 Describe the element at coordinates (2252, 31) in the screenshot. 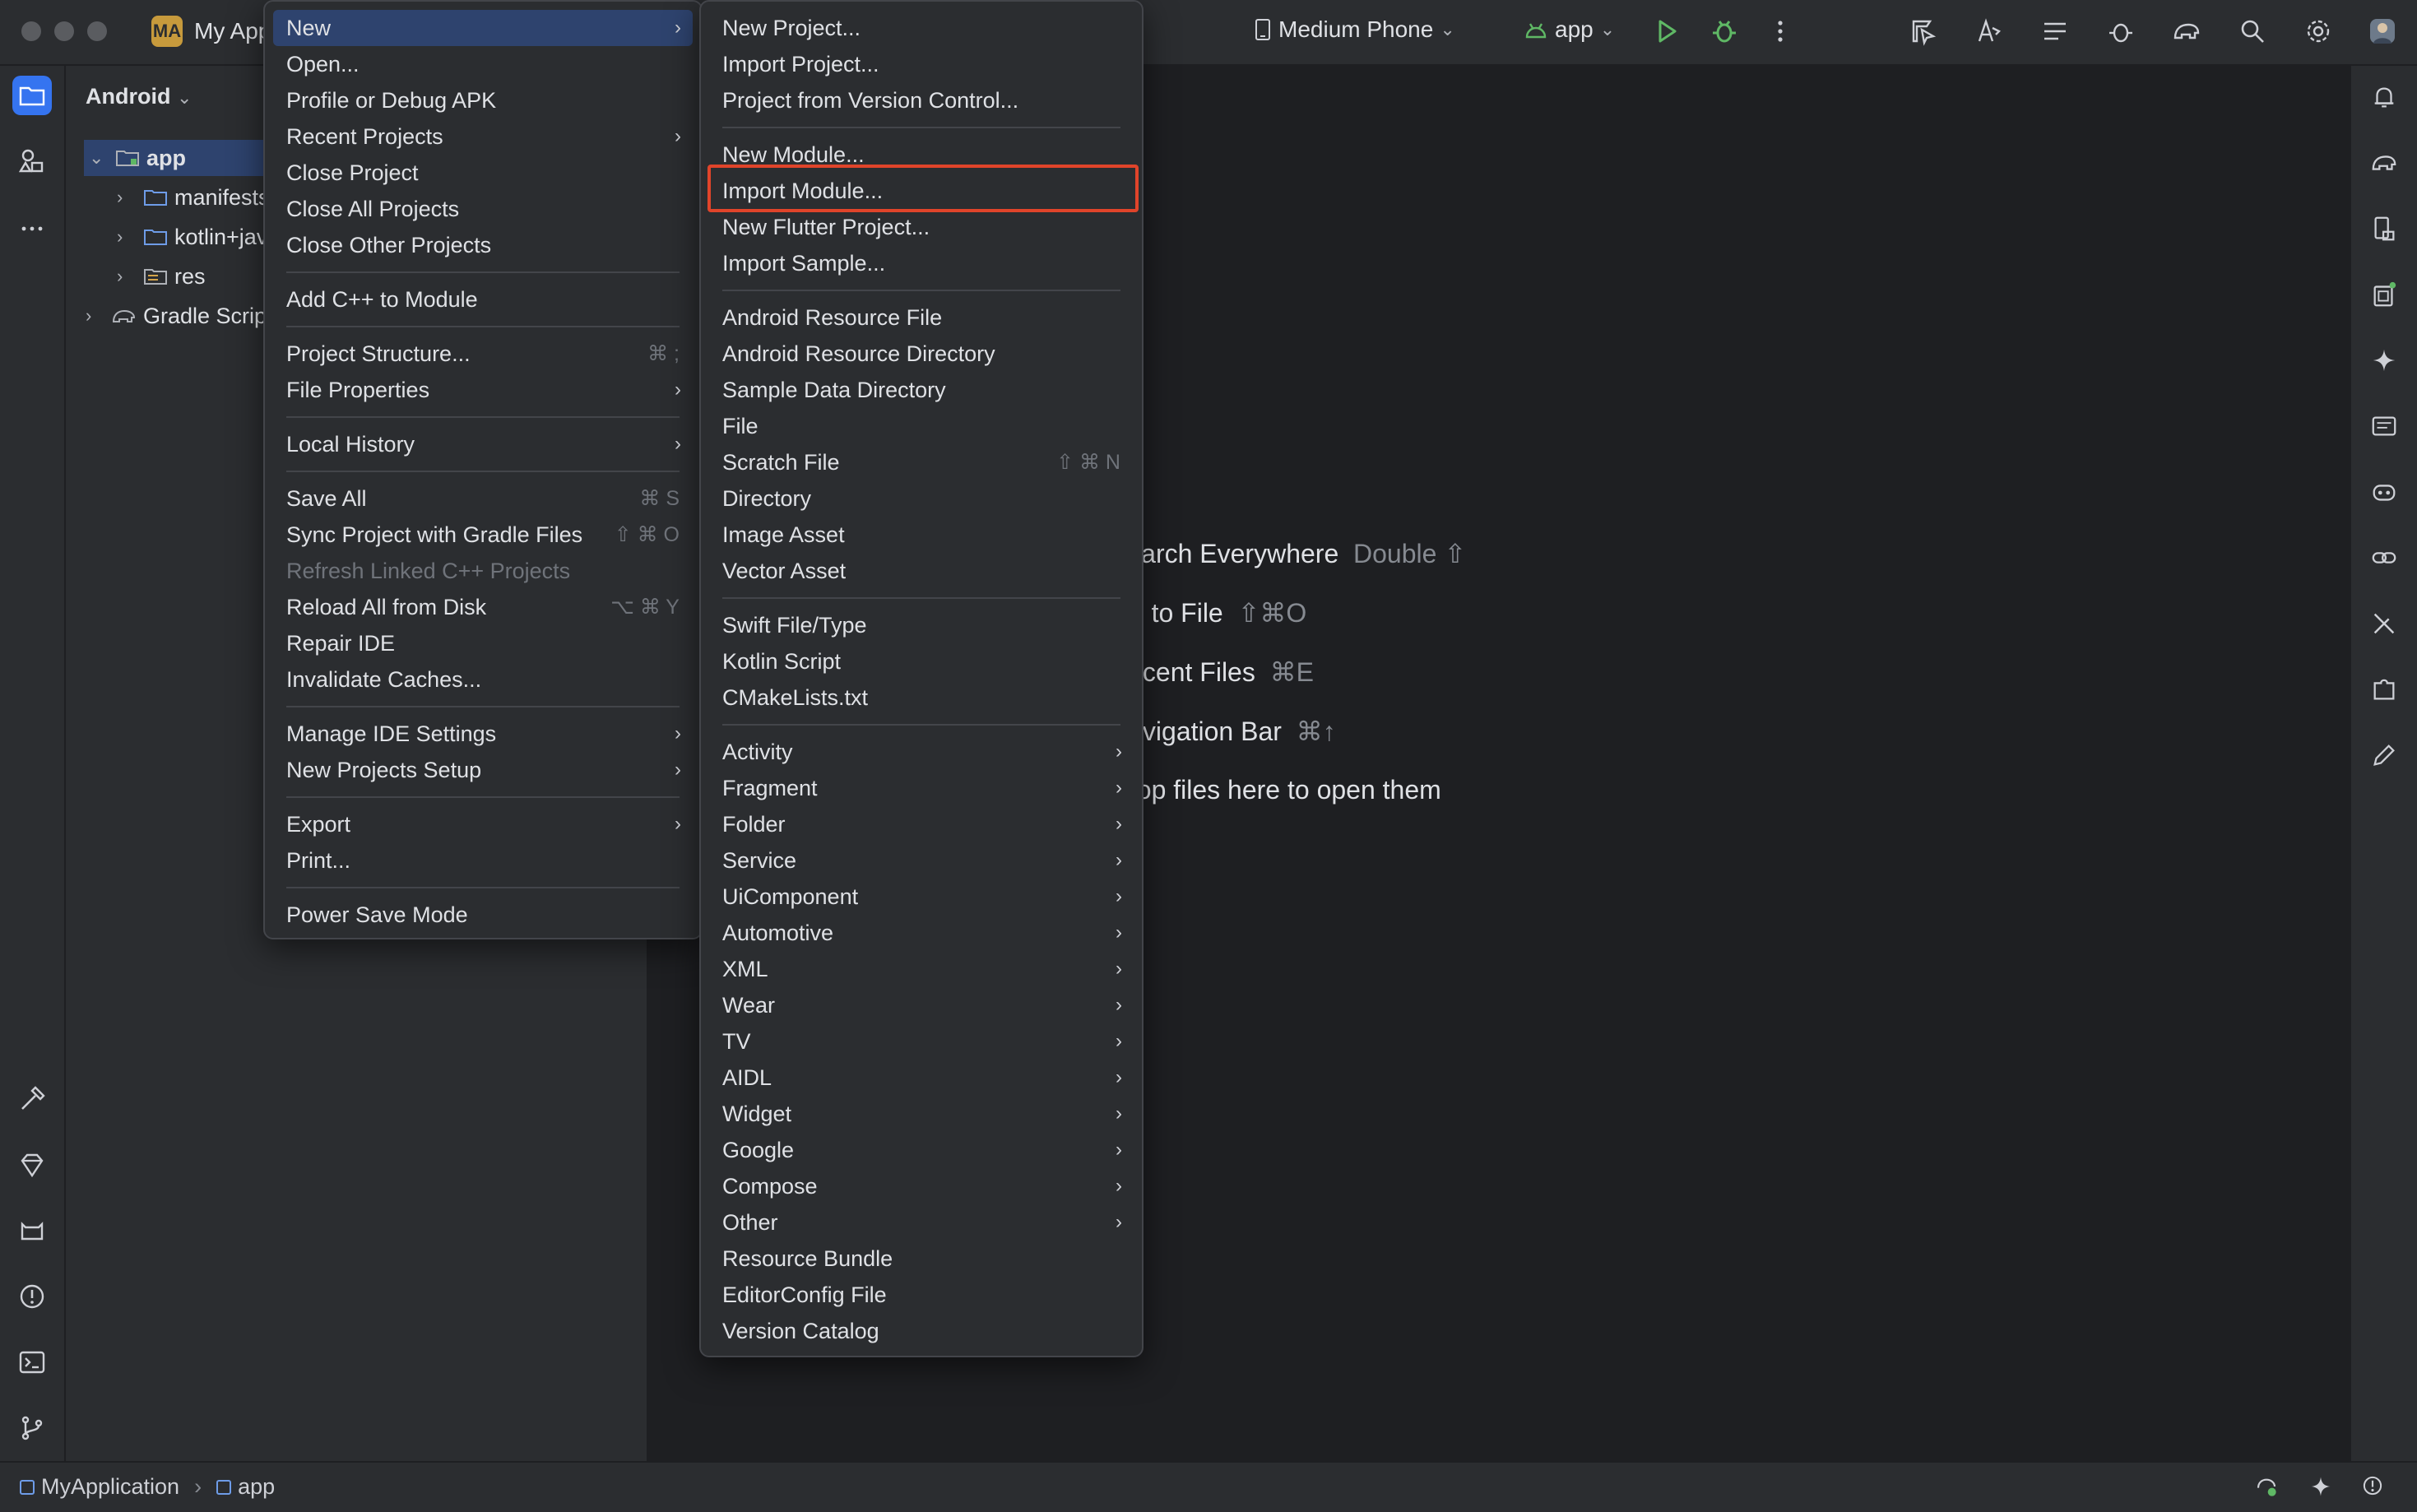

I see `search-button` at that location.